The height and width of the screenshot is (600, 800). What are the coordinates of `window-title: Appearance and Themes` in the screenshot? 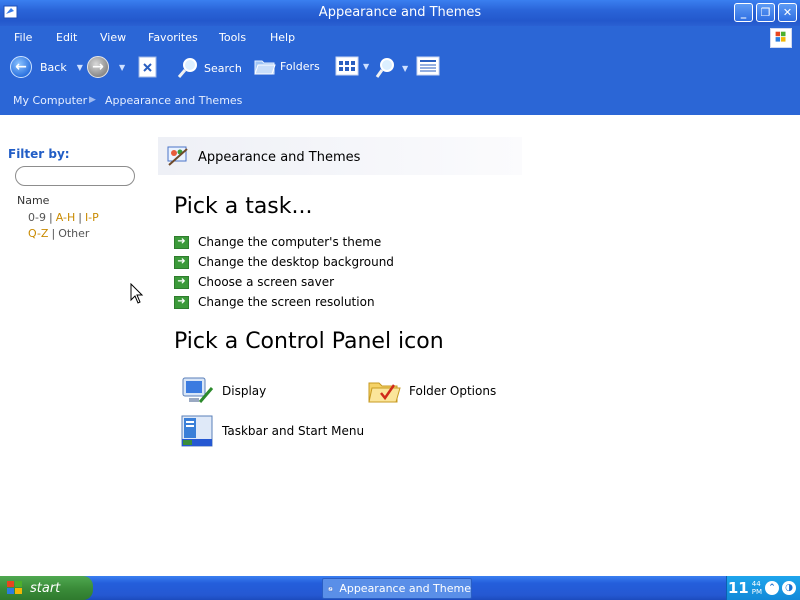 It's located at (400, 12).